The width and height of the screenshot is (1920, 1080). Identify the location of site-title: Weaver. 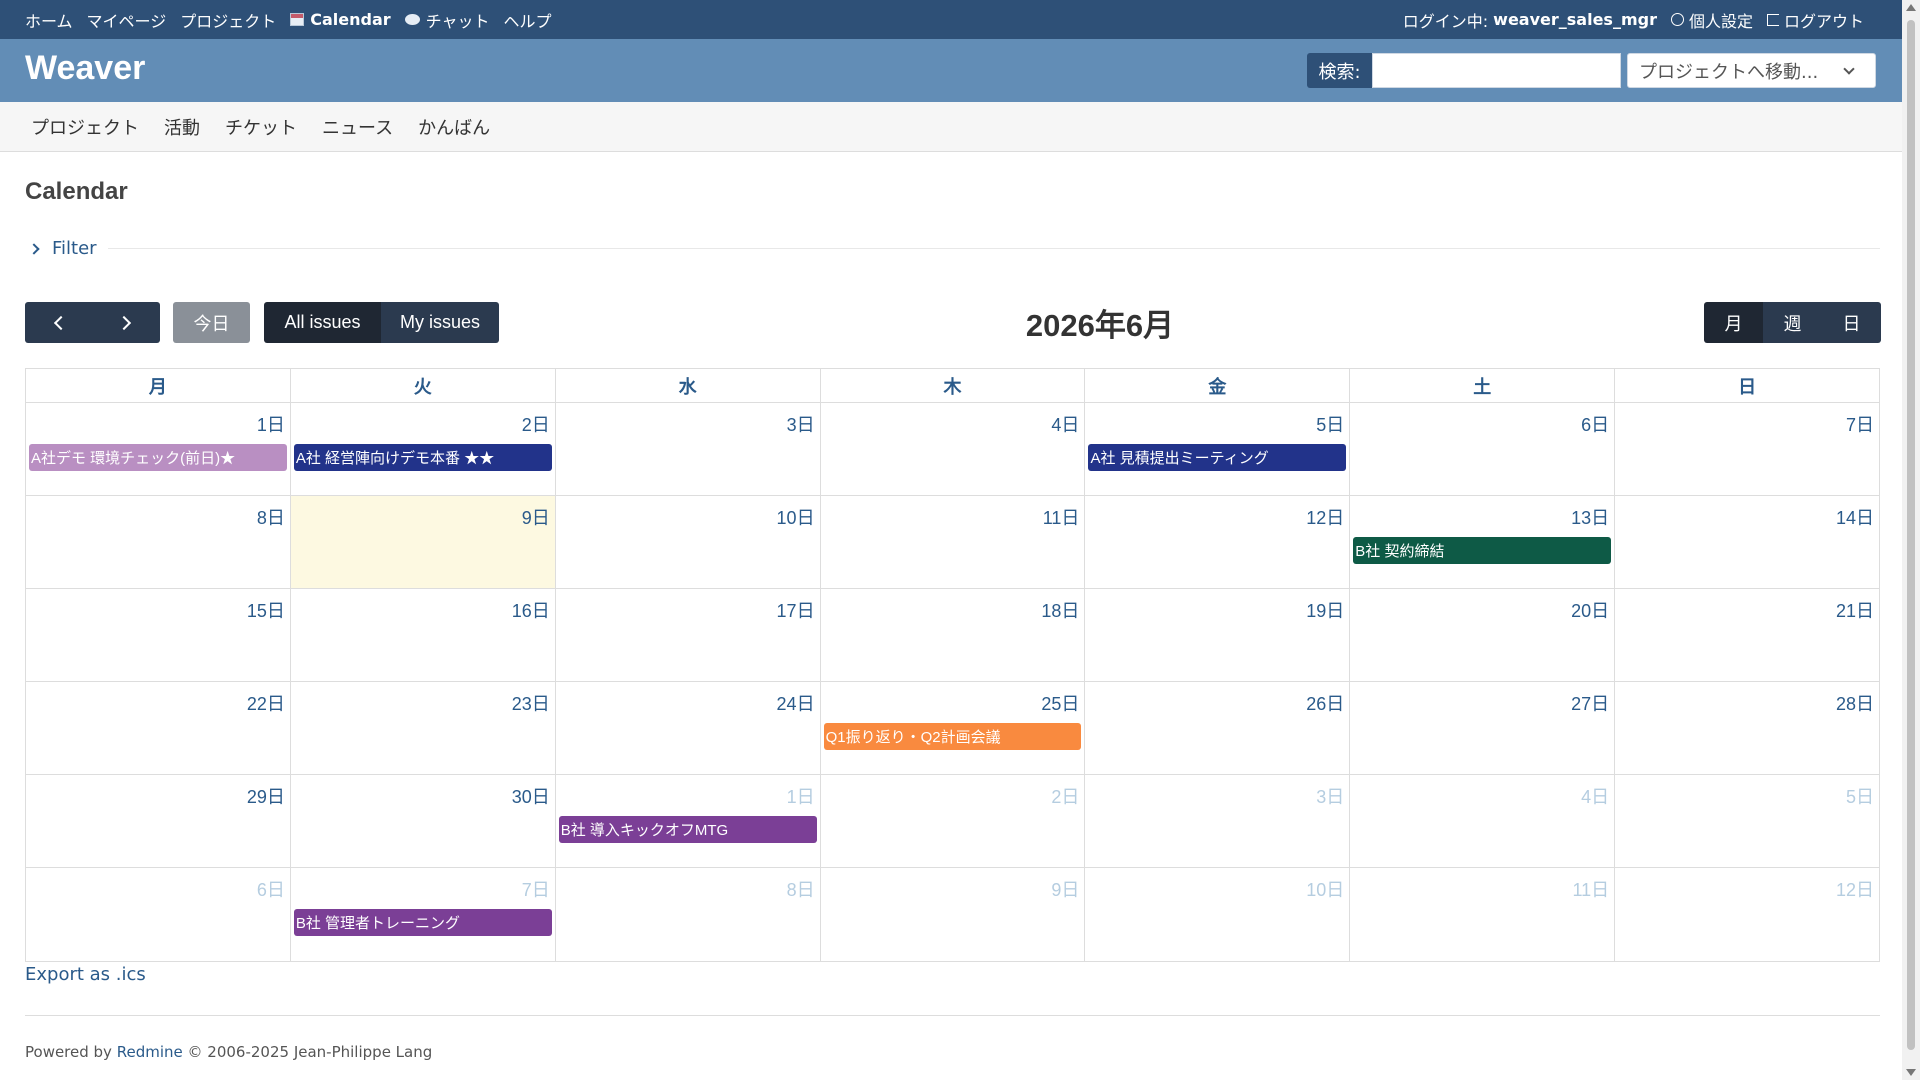
(85, 68).